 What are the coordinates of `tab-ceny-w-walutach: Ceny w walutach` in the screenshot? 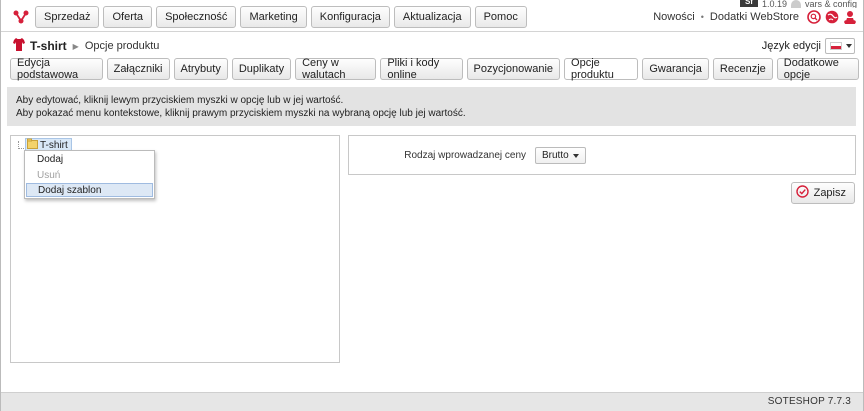 It's located at (336, 69).